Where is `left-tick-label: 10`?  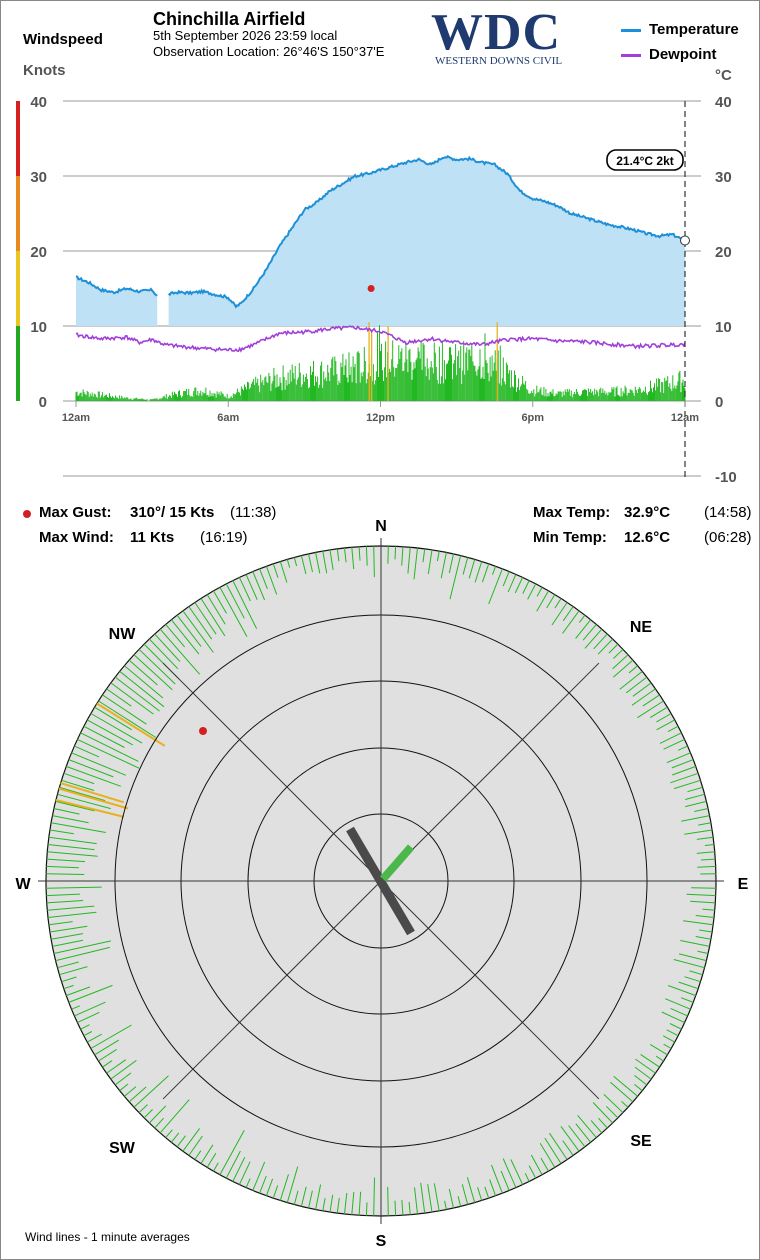 left-tick-label: 10 is located at coordinates (38, 327).